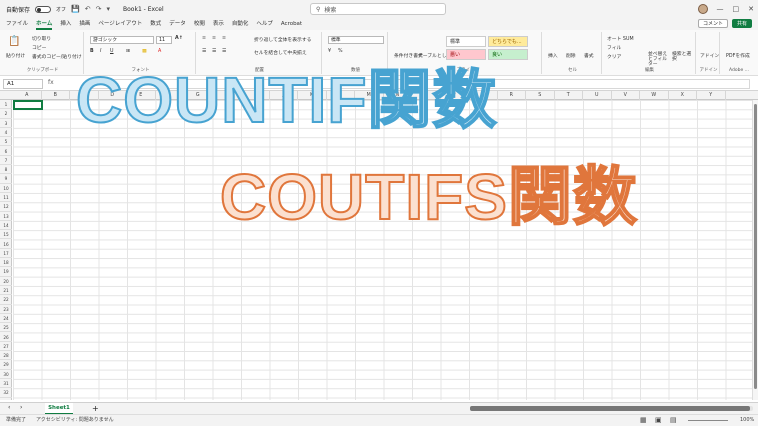 This screenshot has height=426, width=758. What do you see at coordinates (682, 57) in the screenshot?
I see `find-select-button: 検索と選択` at bounding box center [682, 57].